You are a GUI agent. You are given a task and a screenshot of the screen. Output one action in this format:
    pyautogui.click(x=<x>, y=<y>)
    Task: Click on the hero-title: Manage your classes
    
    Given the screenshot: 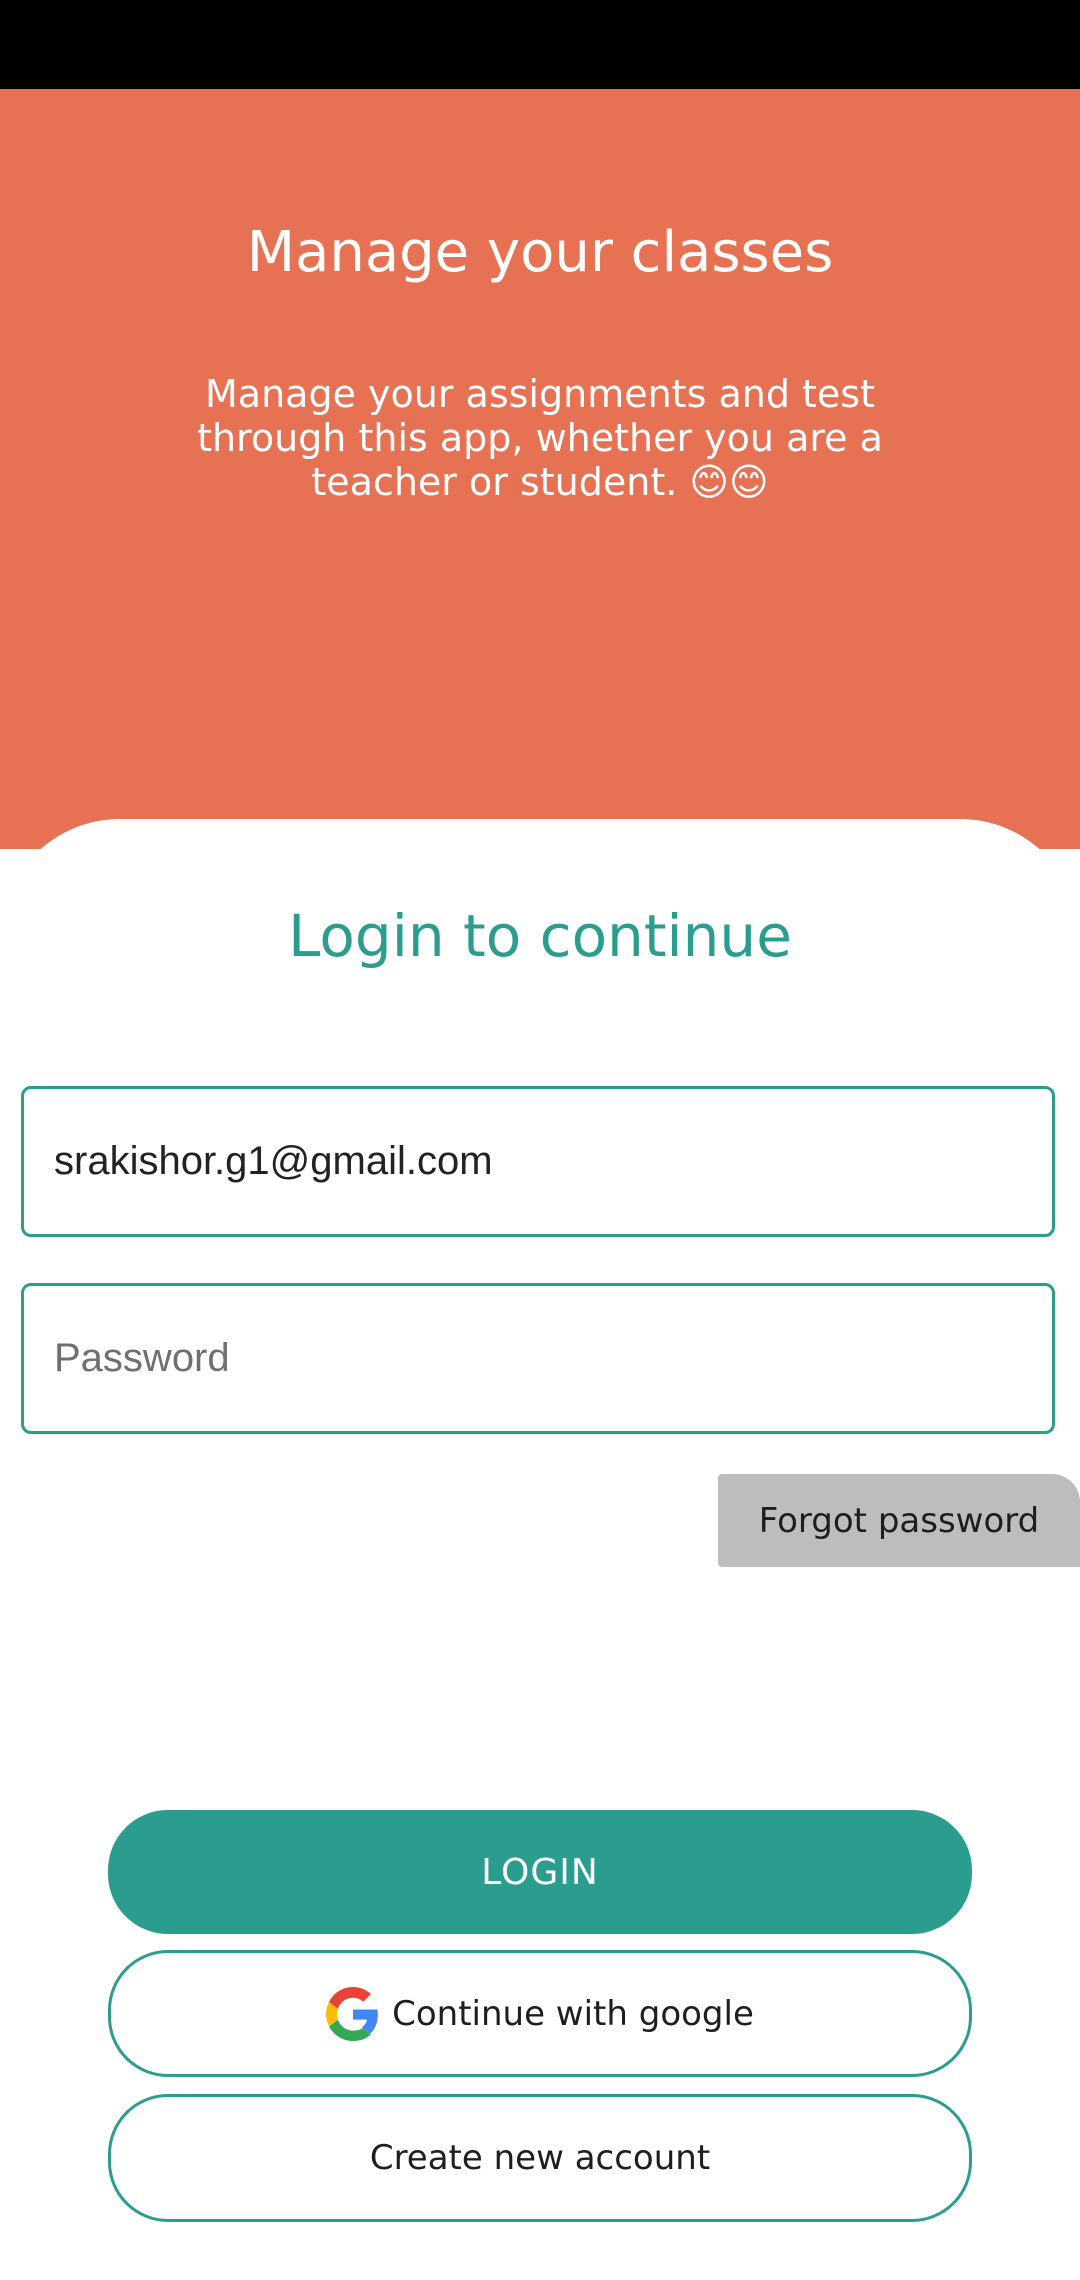 What is the action you would take?
    pyautogui.click(x=540, y=252)
    